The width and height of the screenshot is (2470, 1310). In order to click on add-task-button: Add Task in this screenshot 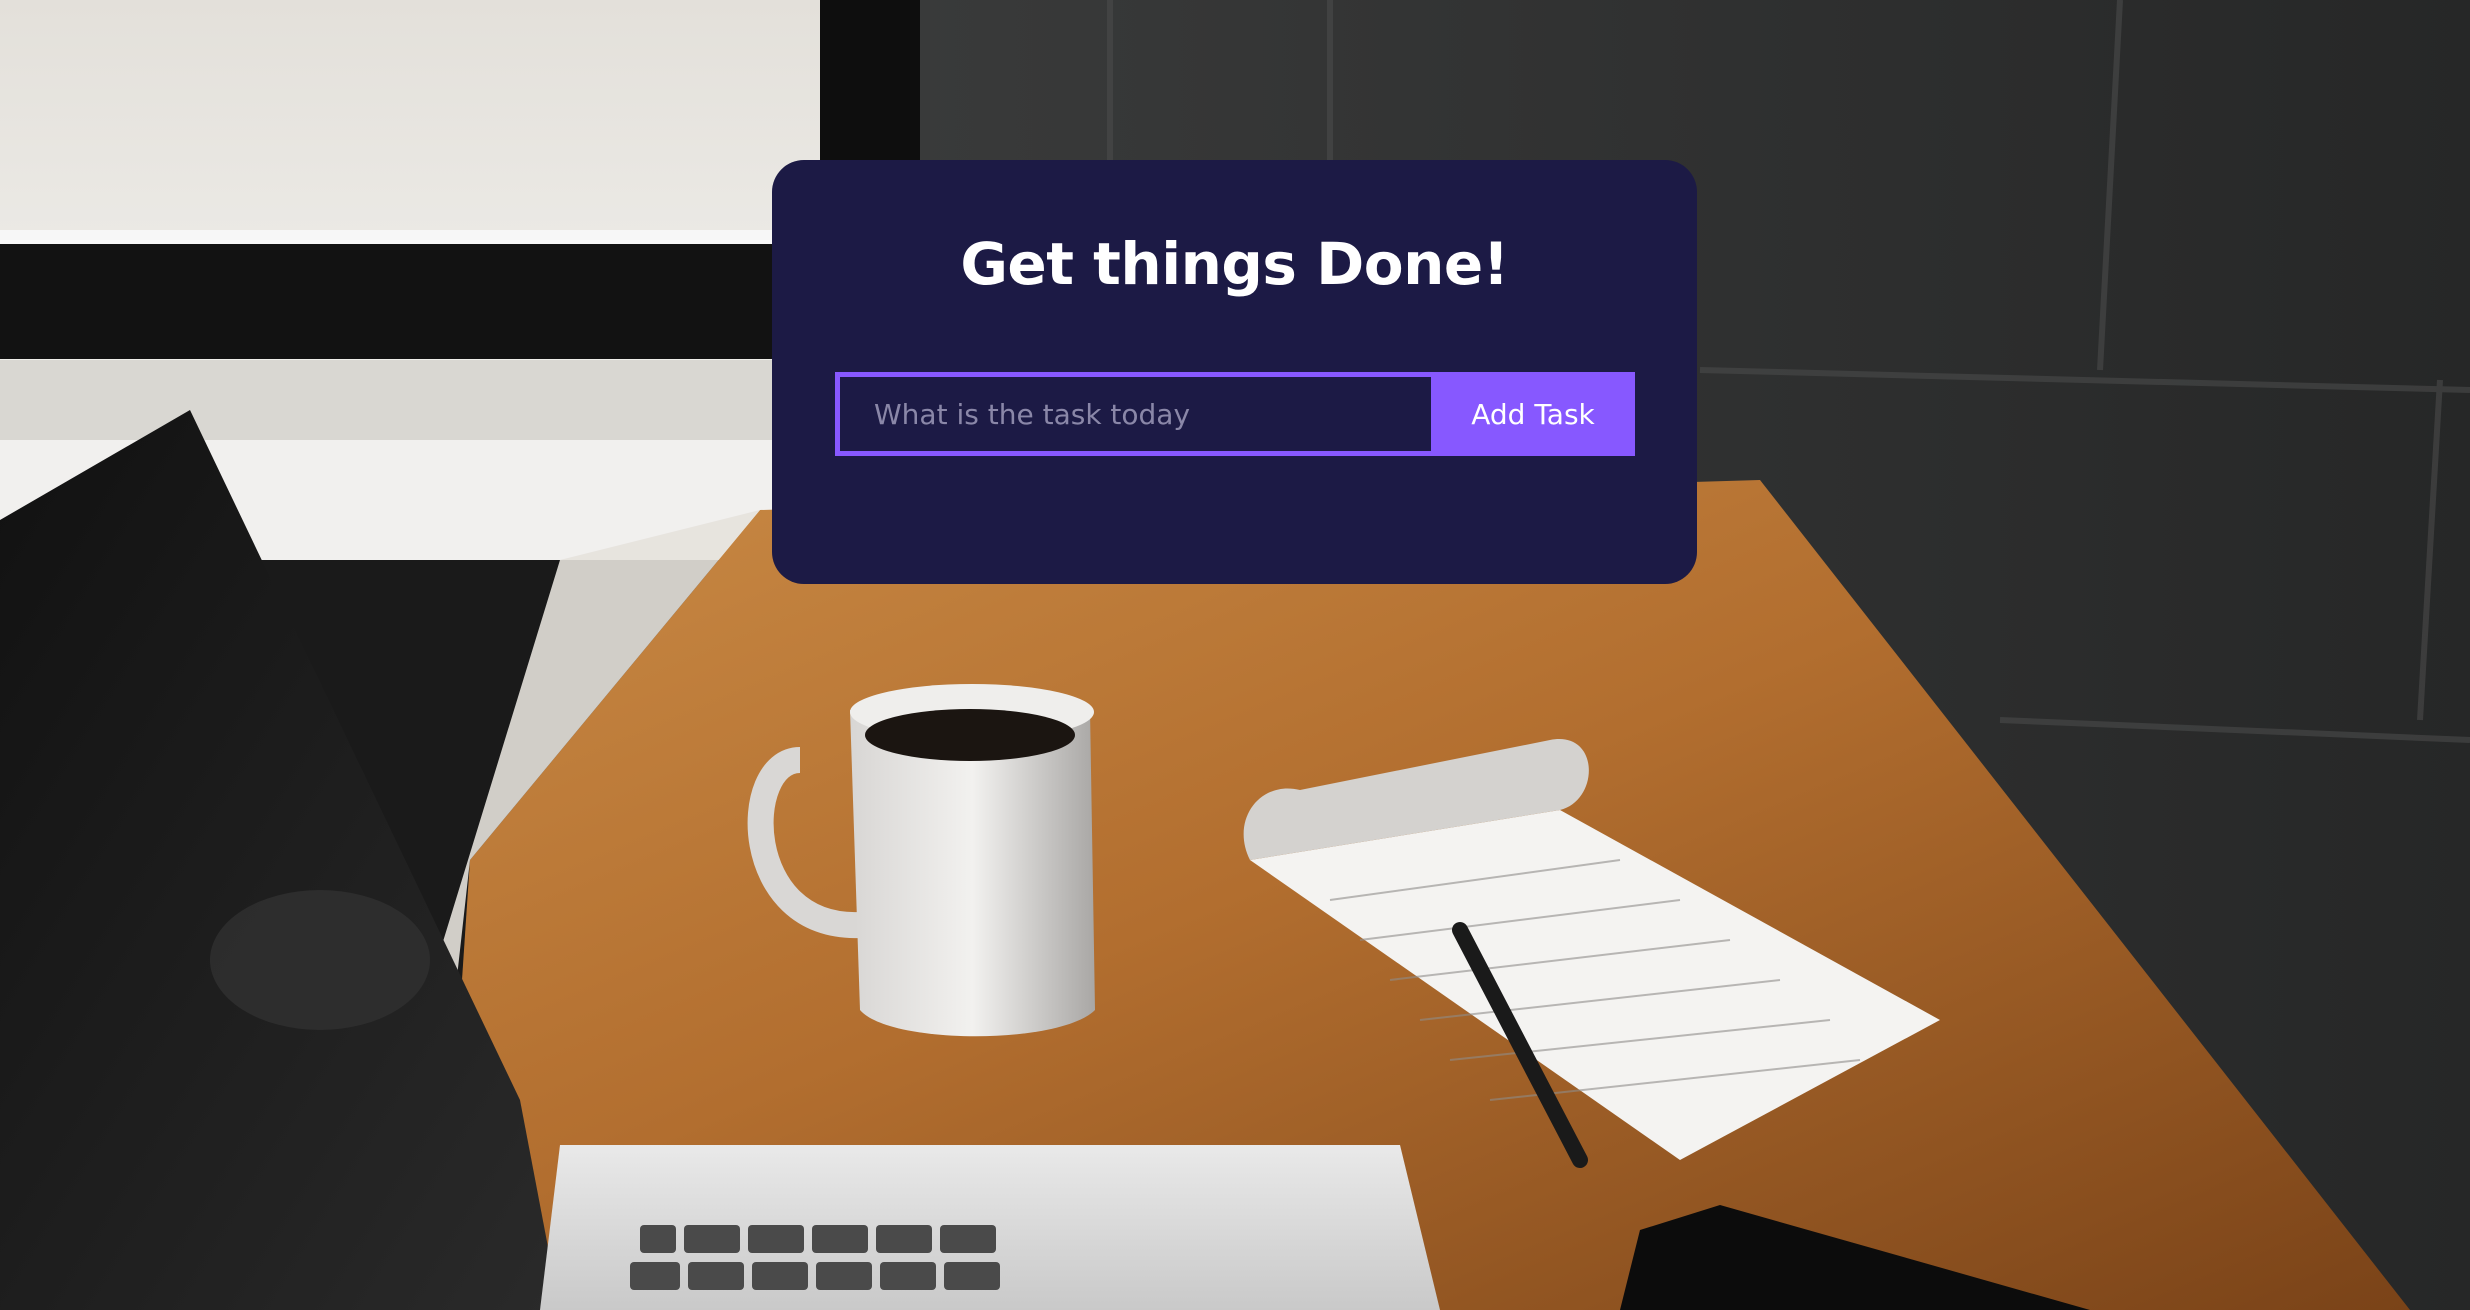, I will do `click(1533, 414)`.